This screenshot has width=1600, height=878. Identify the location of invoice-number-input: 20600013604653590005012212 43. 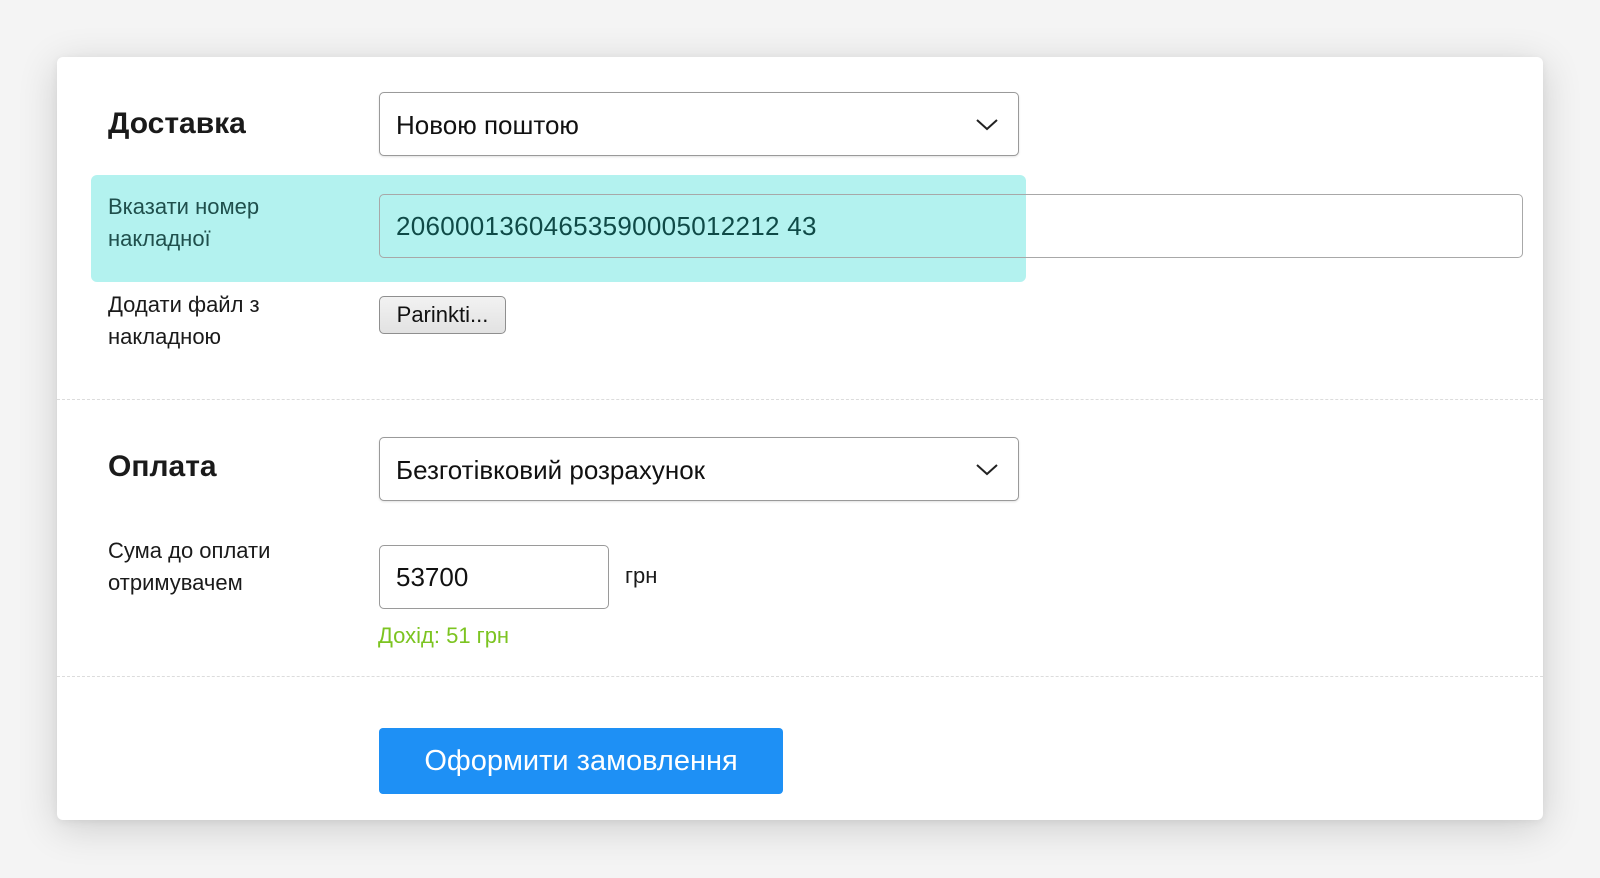
(951, 226).